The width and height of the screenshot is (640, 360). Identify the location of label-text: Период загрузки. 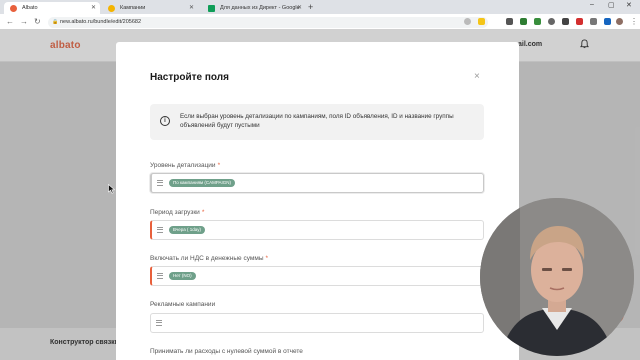
(175, 212).